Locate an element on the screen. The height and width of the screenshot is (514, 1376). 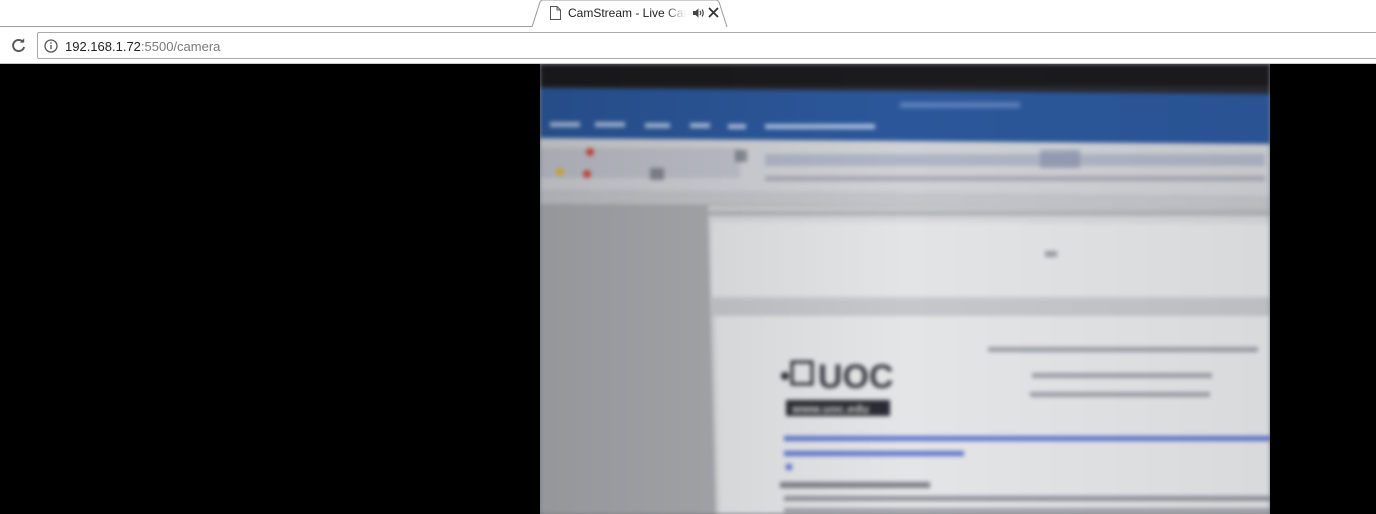
url-text: 192.168.1.72:5500/camera is located at coordinates (142, 46).